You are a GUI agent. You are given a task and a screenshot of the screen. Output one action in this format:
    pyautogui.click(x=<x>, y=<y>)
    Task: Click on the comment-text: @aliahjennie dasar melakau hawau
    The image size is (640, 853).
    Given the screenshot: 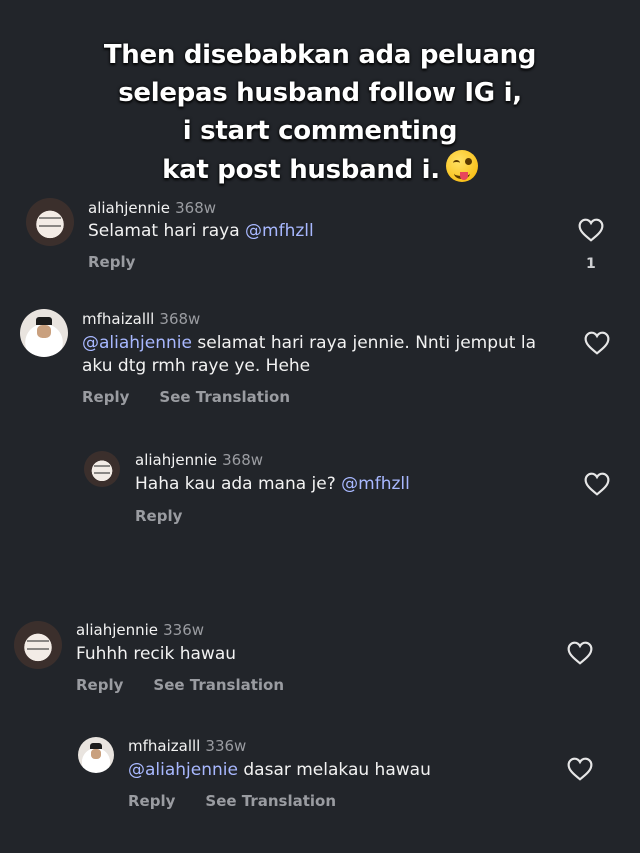 What is the action you would take?
    pyautogui.click(x=279, y=770)
    